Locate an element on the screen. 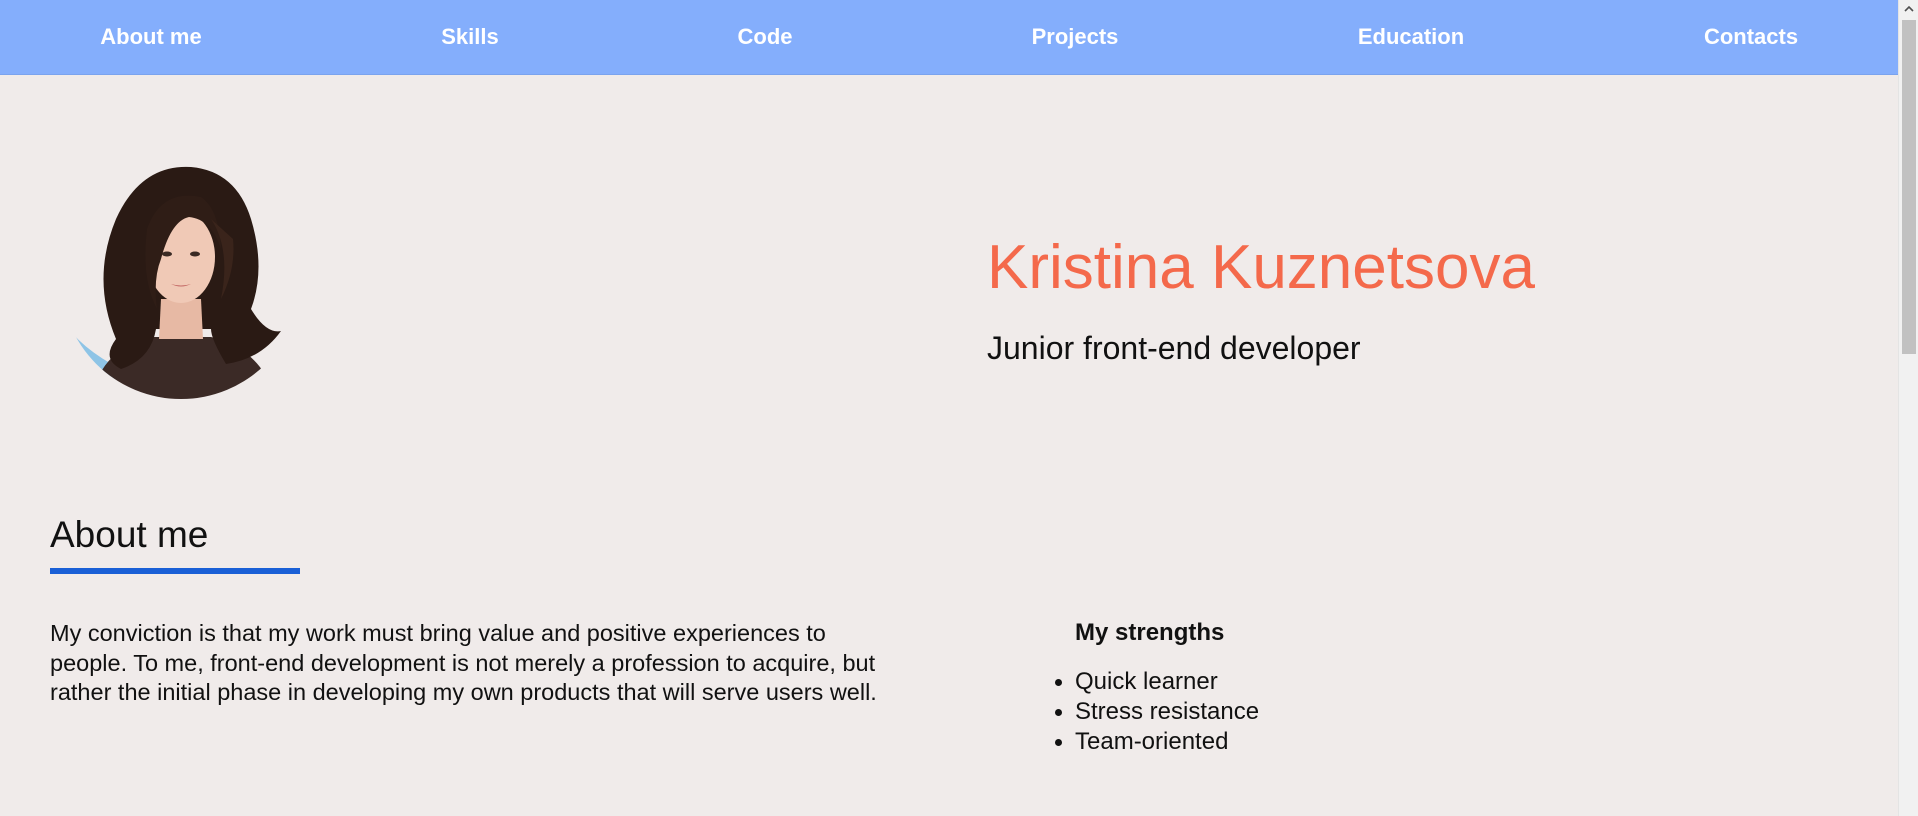  scroll-up-arrow-icon is located at coordinates (1908, 9).